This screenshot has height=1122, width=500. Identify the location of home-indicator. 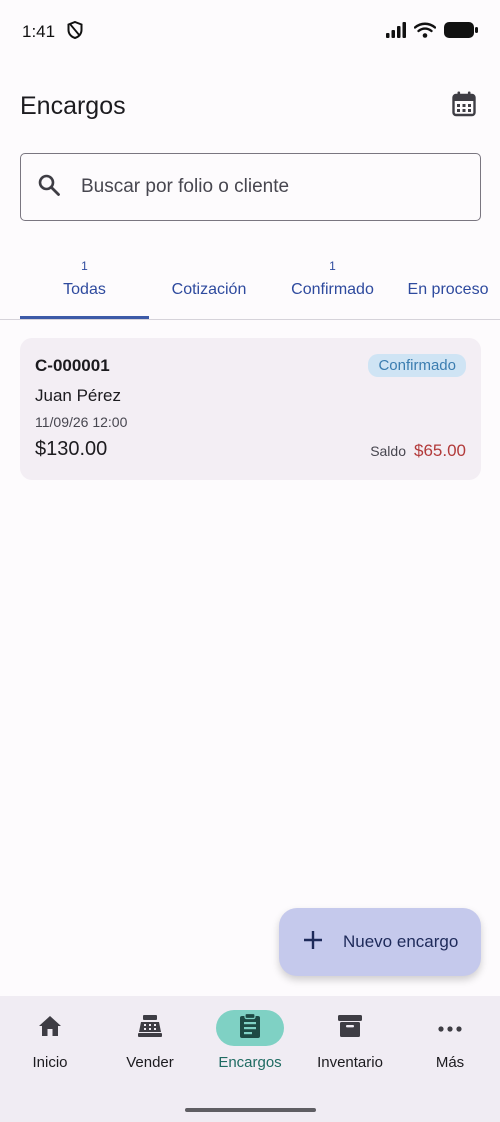
(250, 1110).